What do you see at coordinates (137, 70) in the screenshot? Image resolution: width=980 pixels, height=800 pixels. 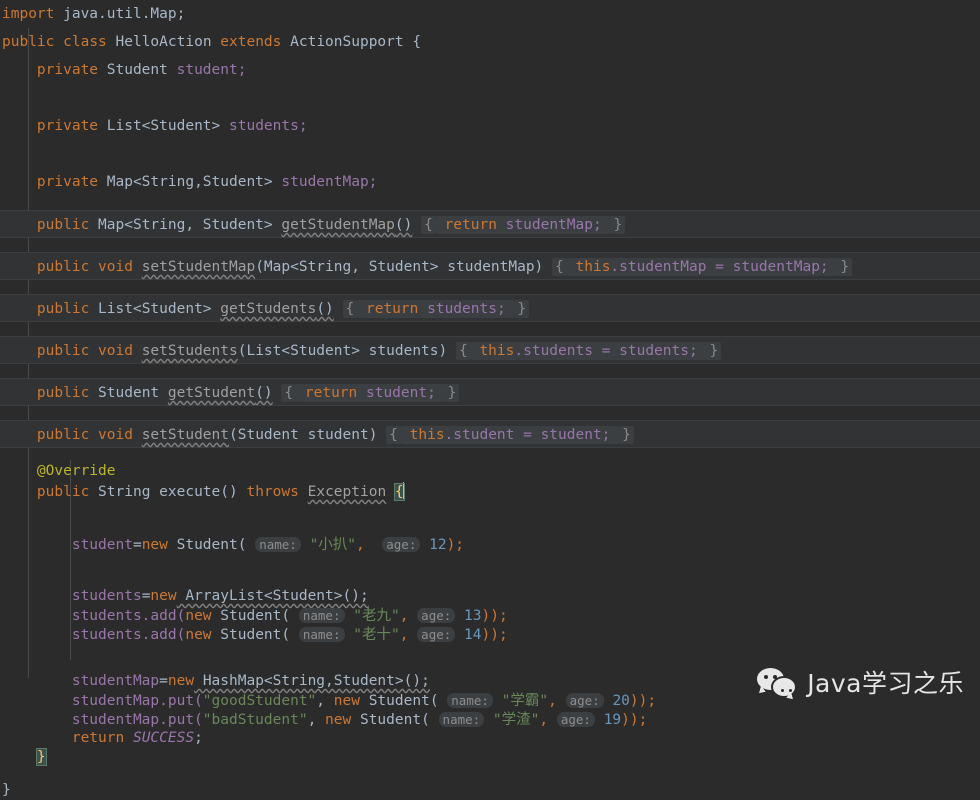 I see `field-type: Student` at bounding box center [137, 70].